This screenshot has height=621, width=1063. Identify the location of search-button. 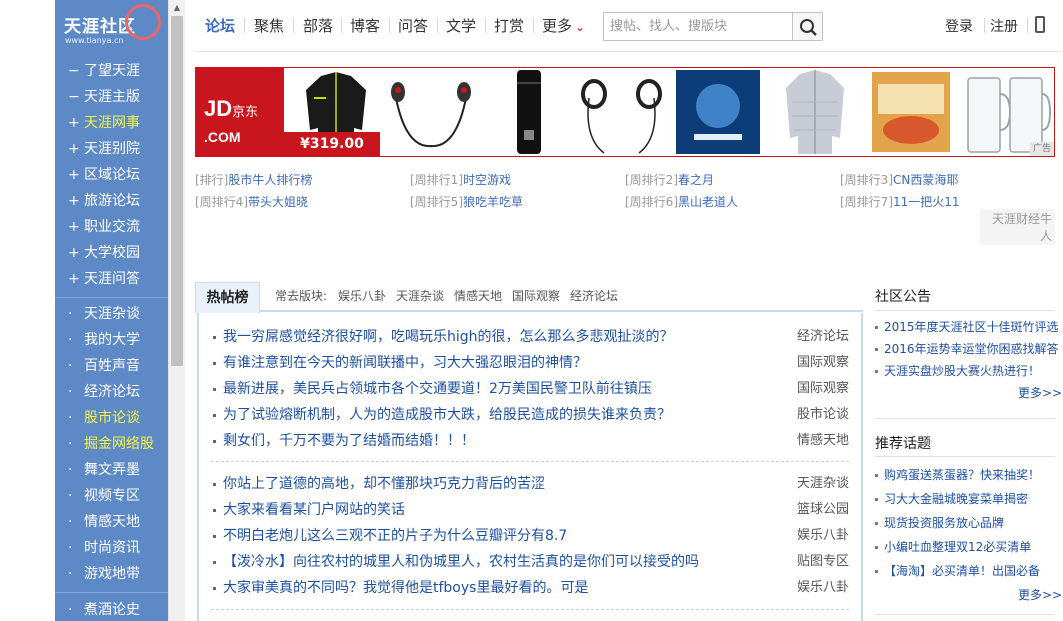
(807, 26).